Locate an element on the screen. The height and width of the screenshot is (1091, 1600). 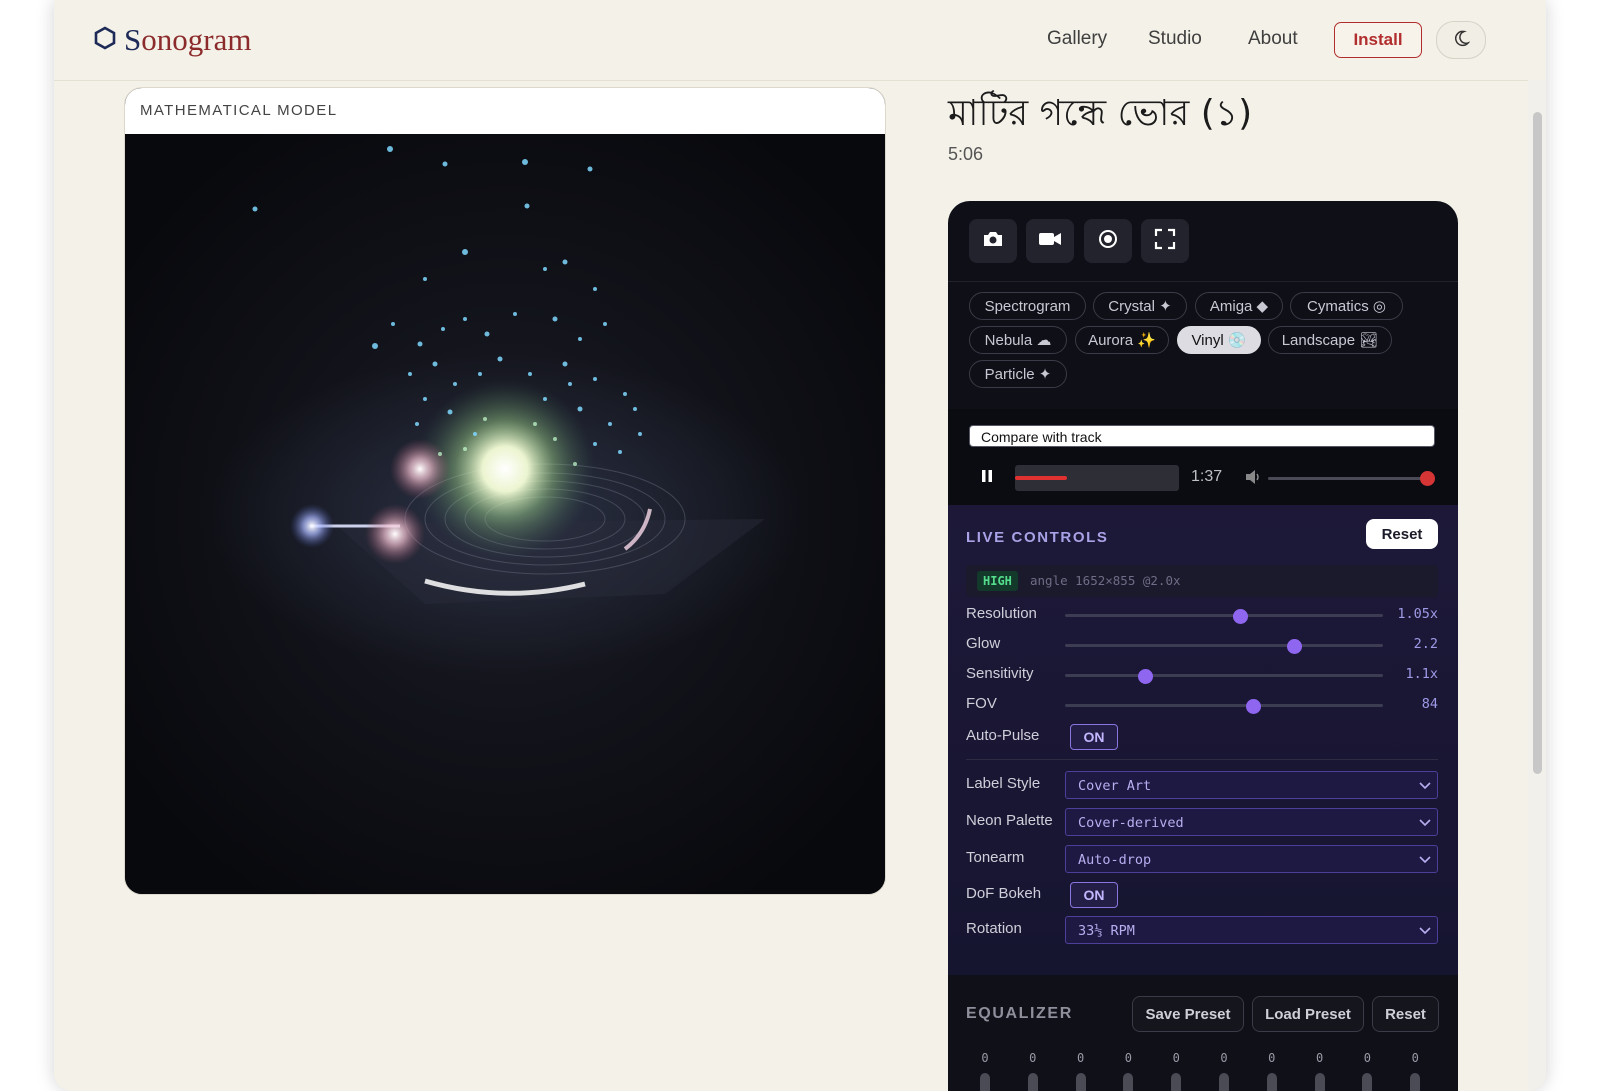
record-button is located at coordinates (1108, 241).